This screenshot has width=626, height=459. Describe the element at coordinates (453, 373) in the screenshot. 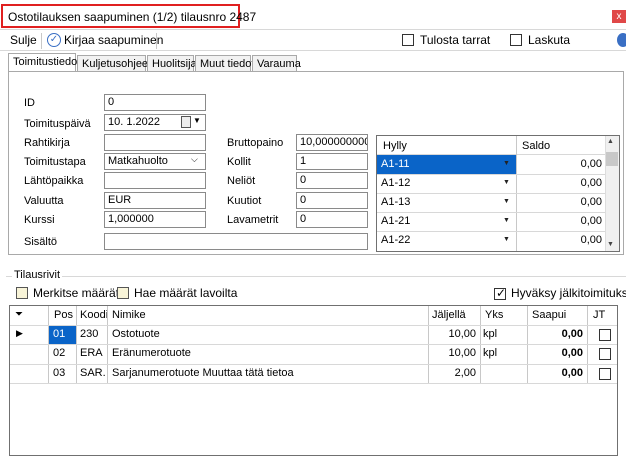

I see `remaining-cell: 2,00` at that location.